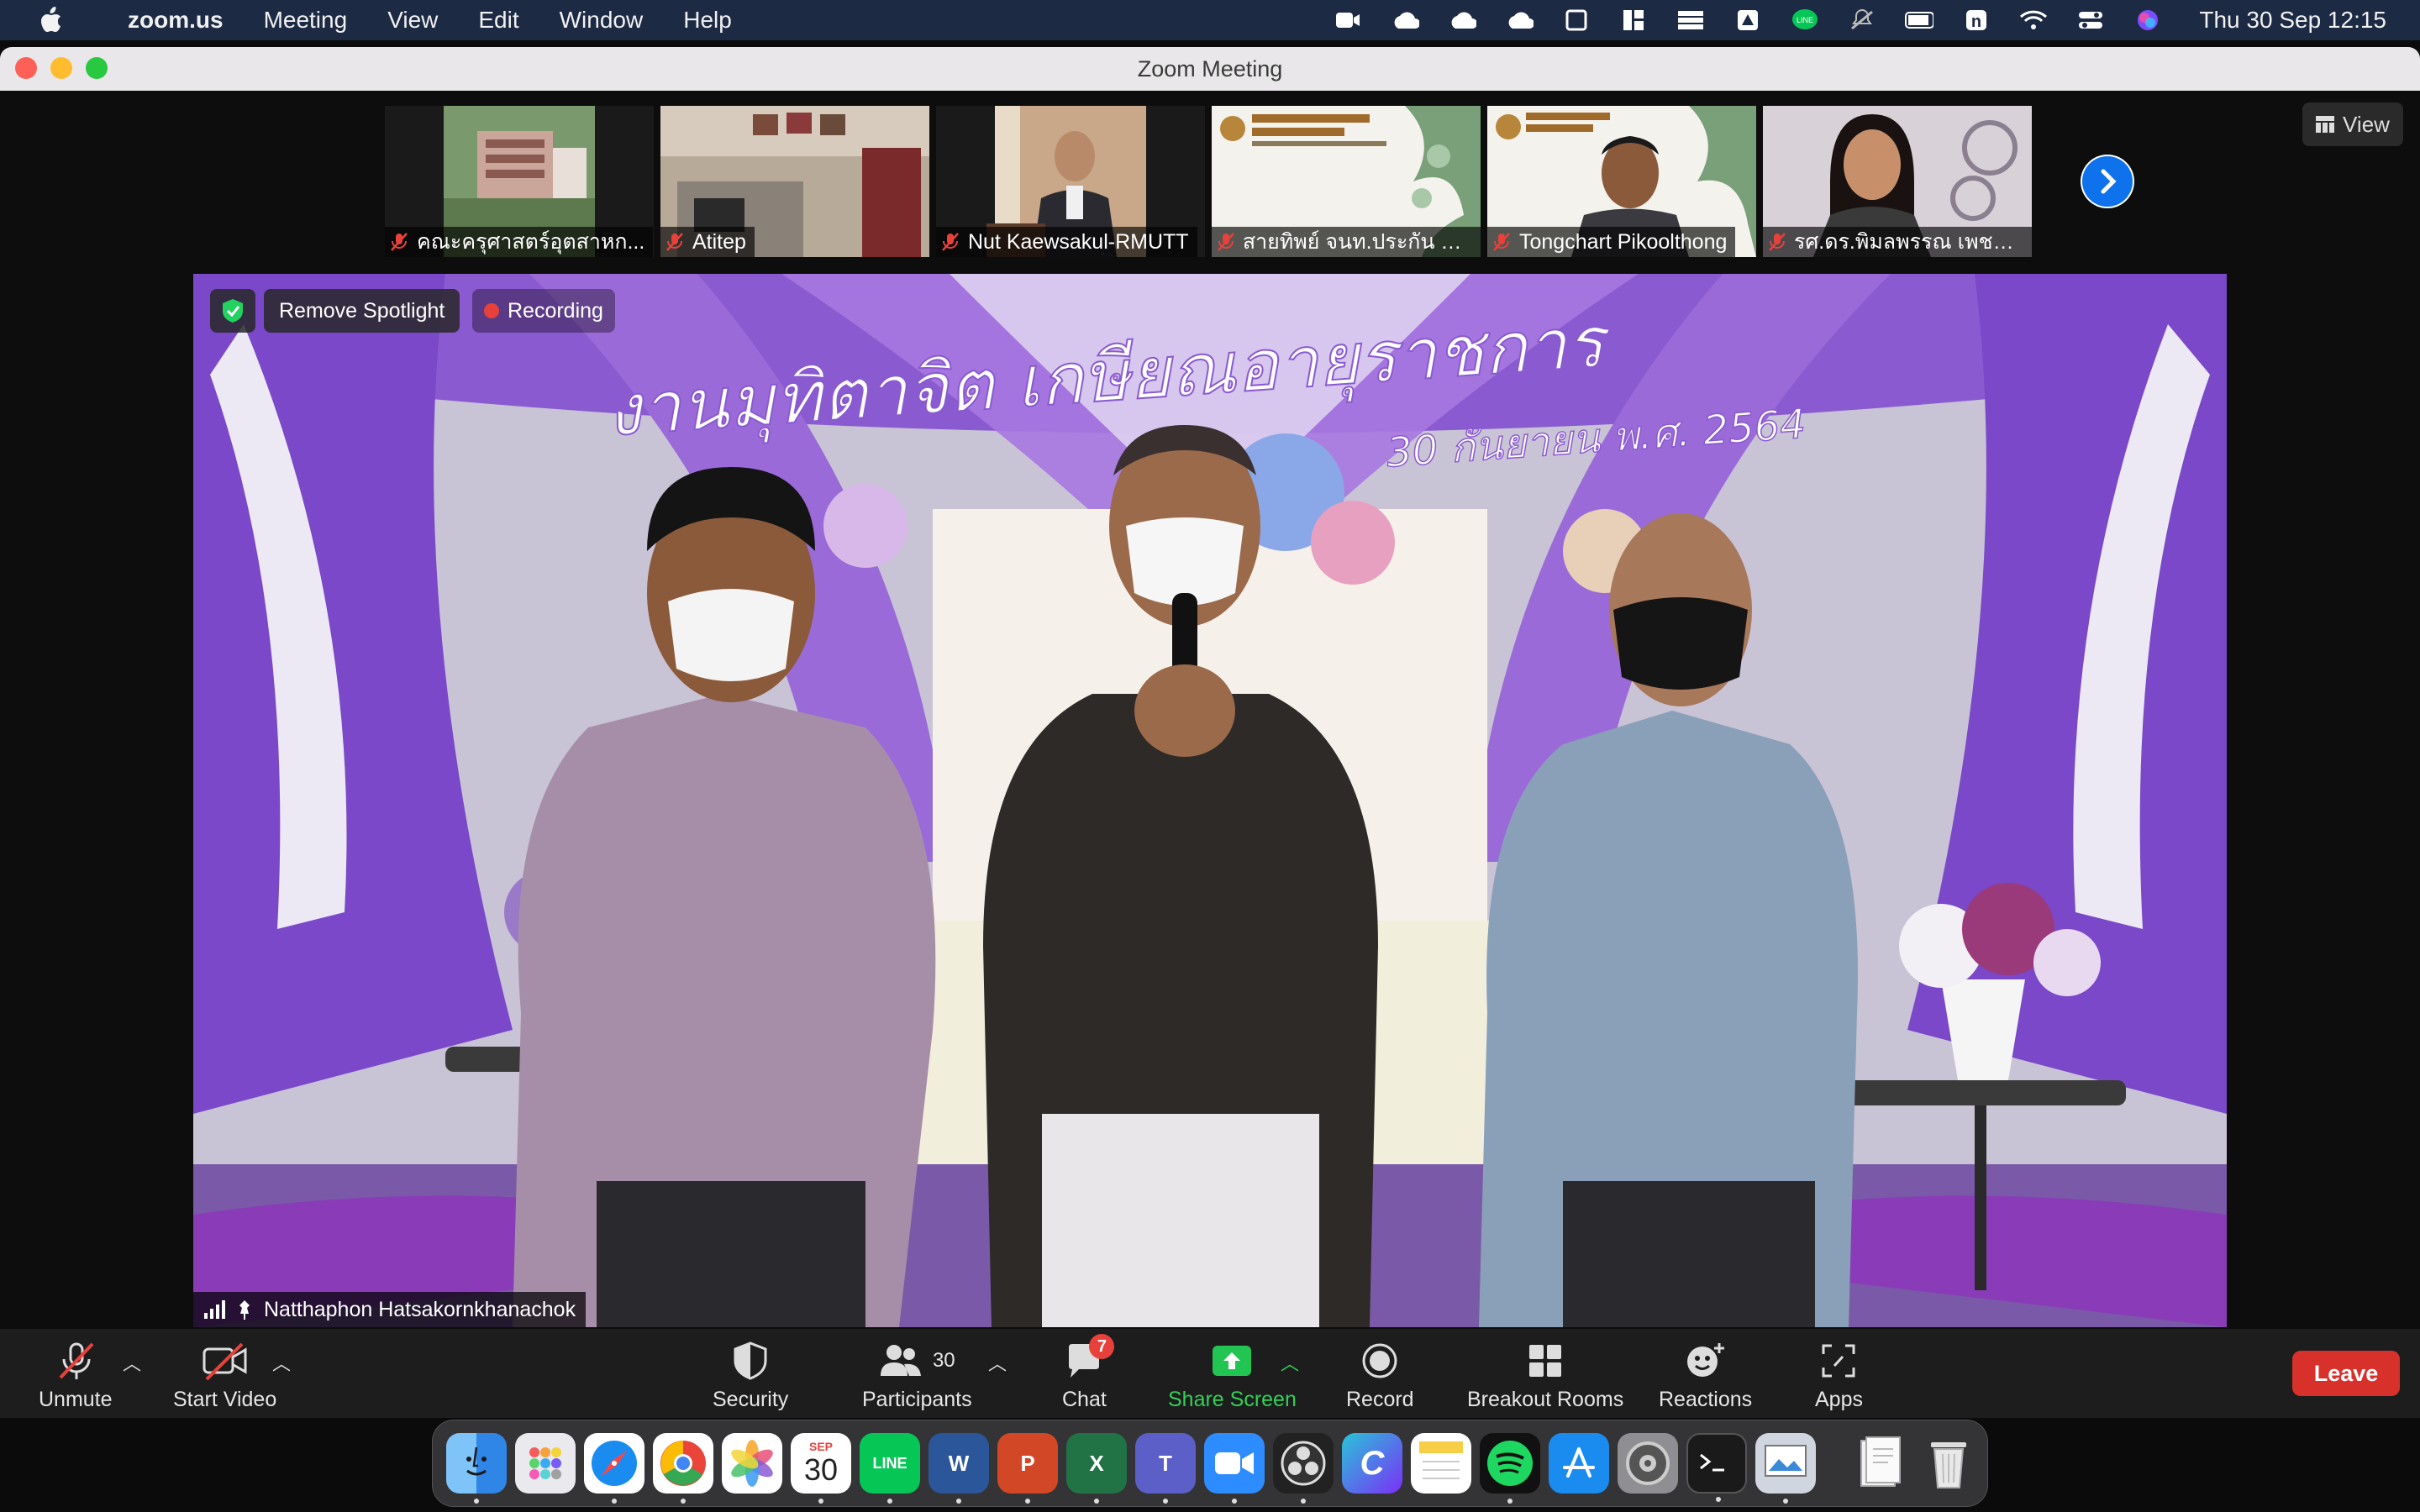 This screenshot has width=2420, height=1512. Describe the element at coordinates (1579, 1463) in the screenshot. I see `app-store-icon` at that location.